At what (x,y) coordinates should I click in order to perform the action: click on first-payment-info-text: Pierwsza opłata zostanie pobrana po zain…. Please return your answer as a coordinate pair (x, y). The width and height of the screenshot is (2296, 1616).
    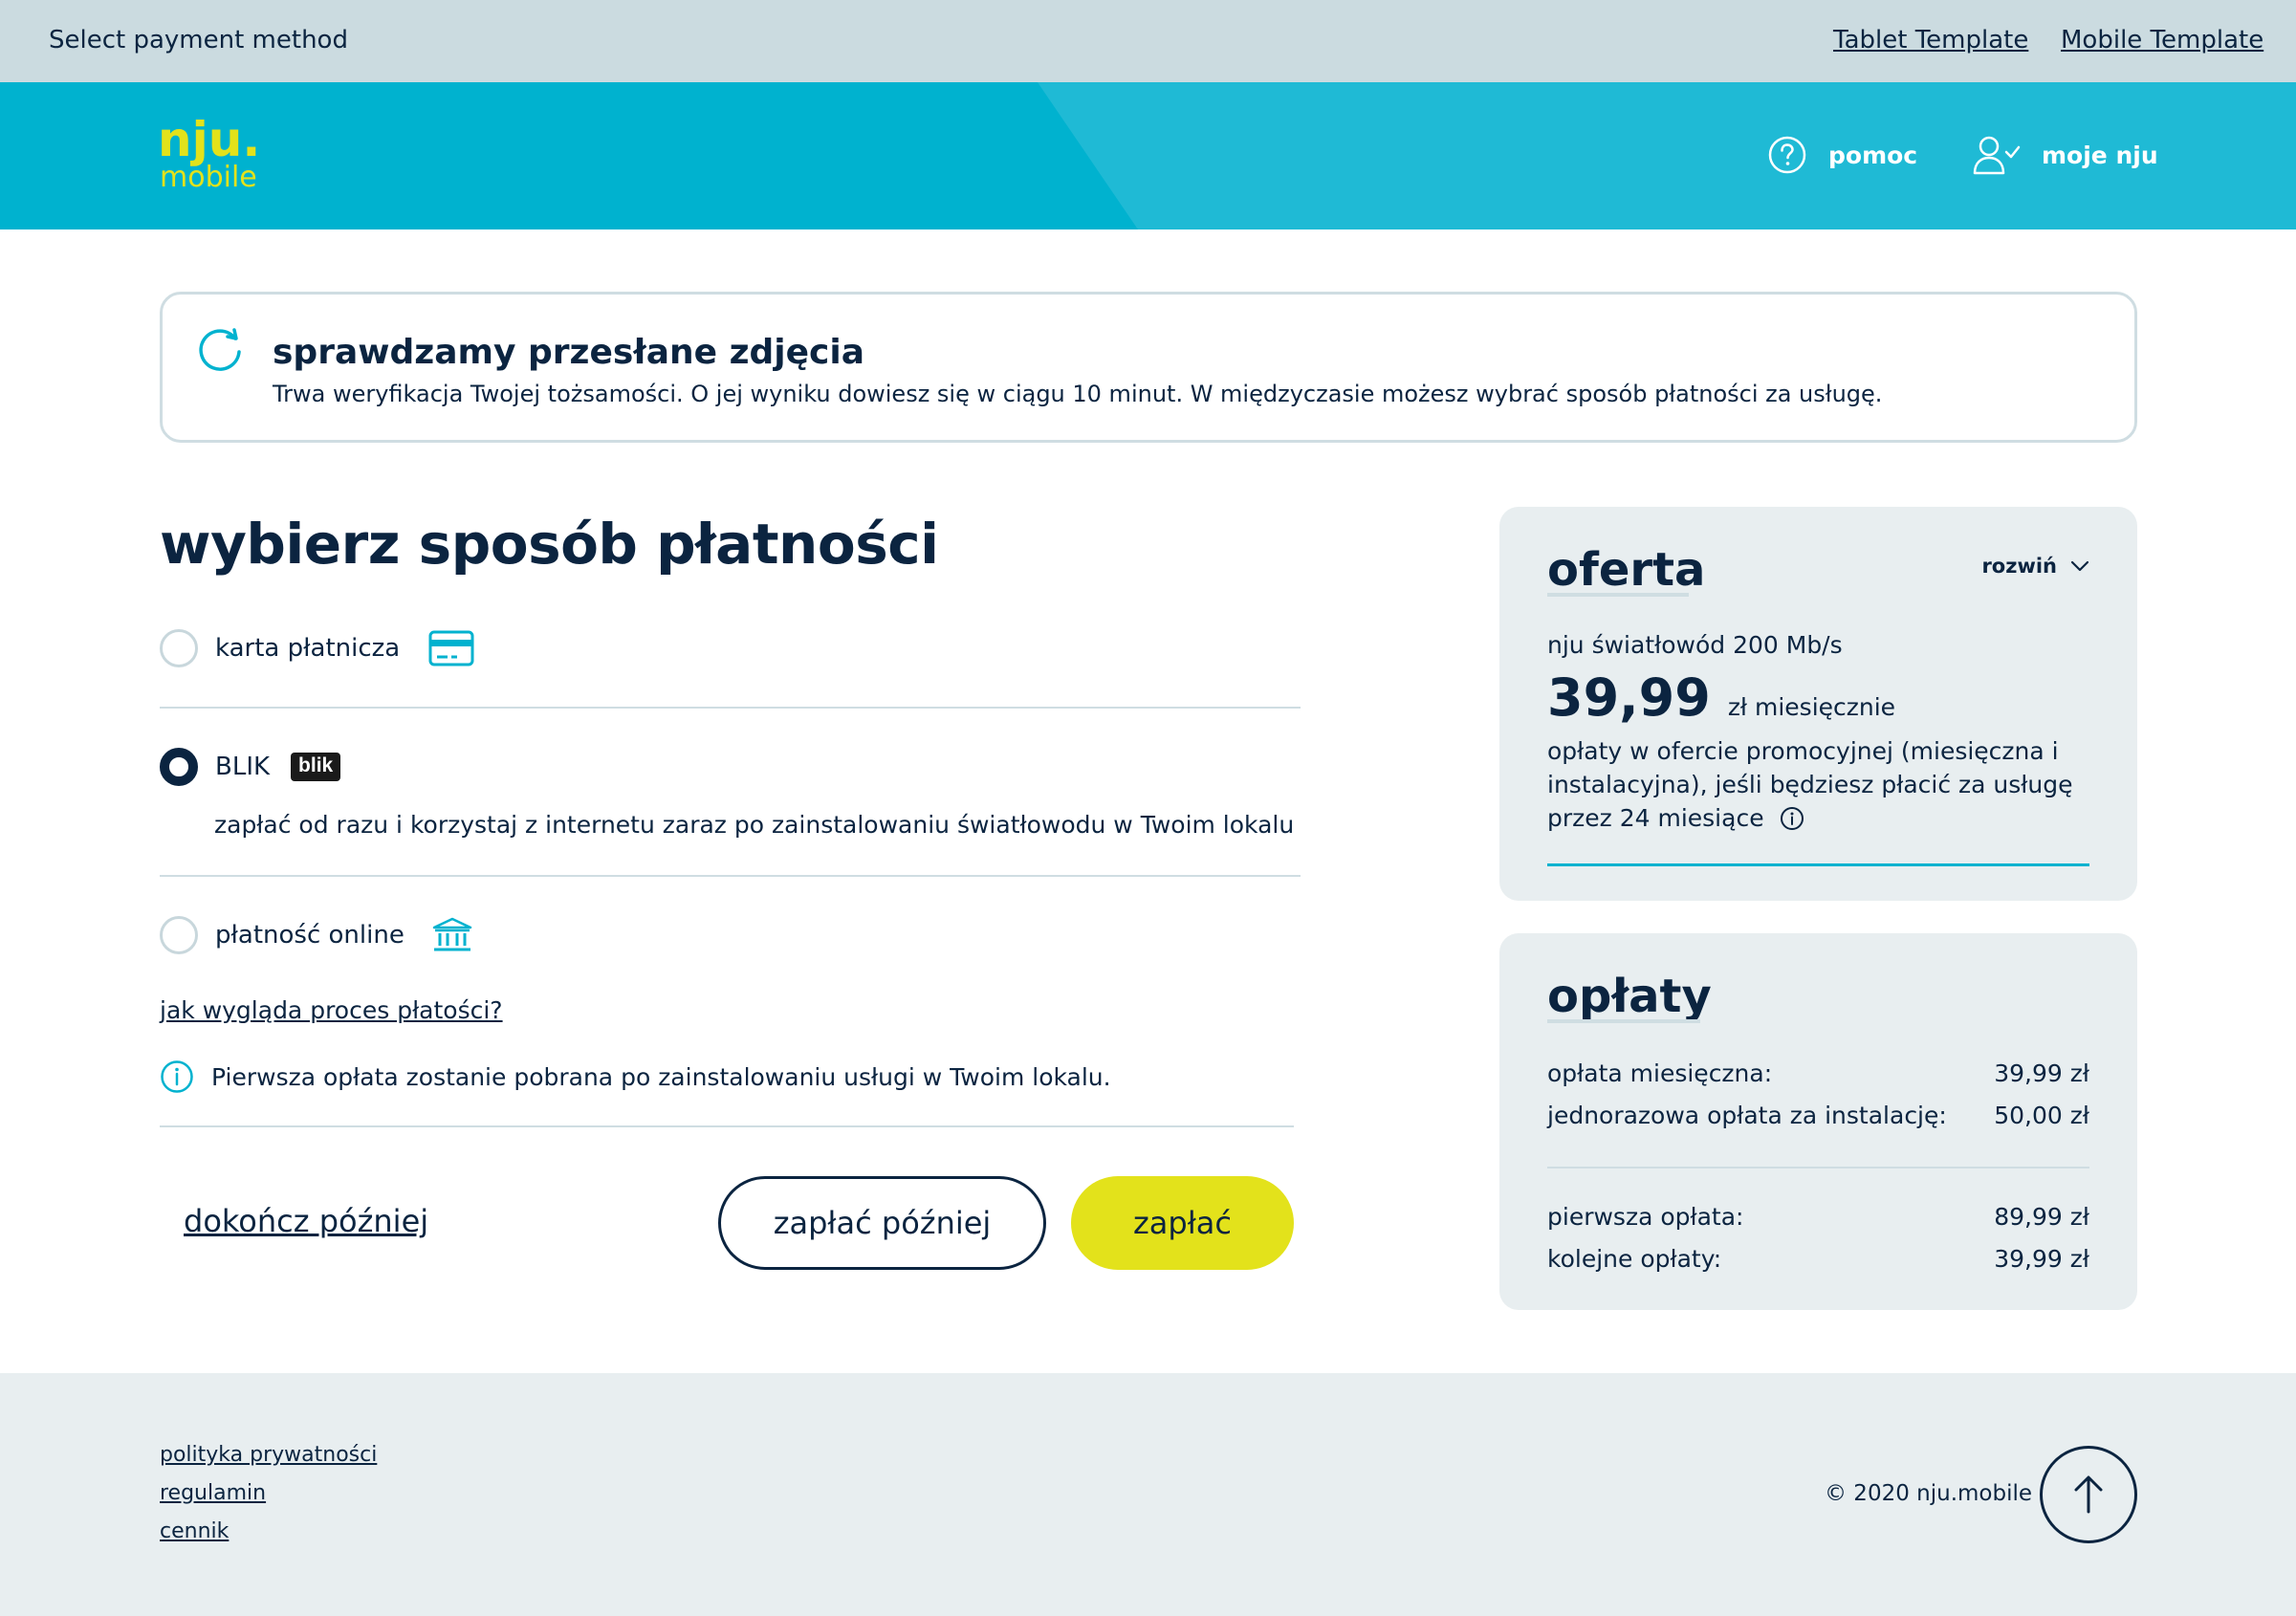
    Looking at the image, I should click on (661, 1076).